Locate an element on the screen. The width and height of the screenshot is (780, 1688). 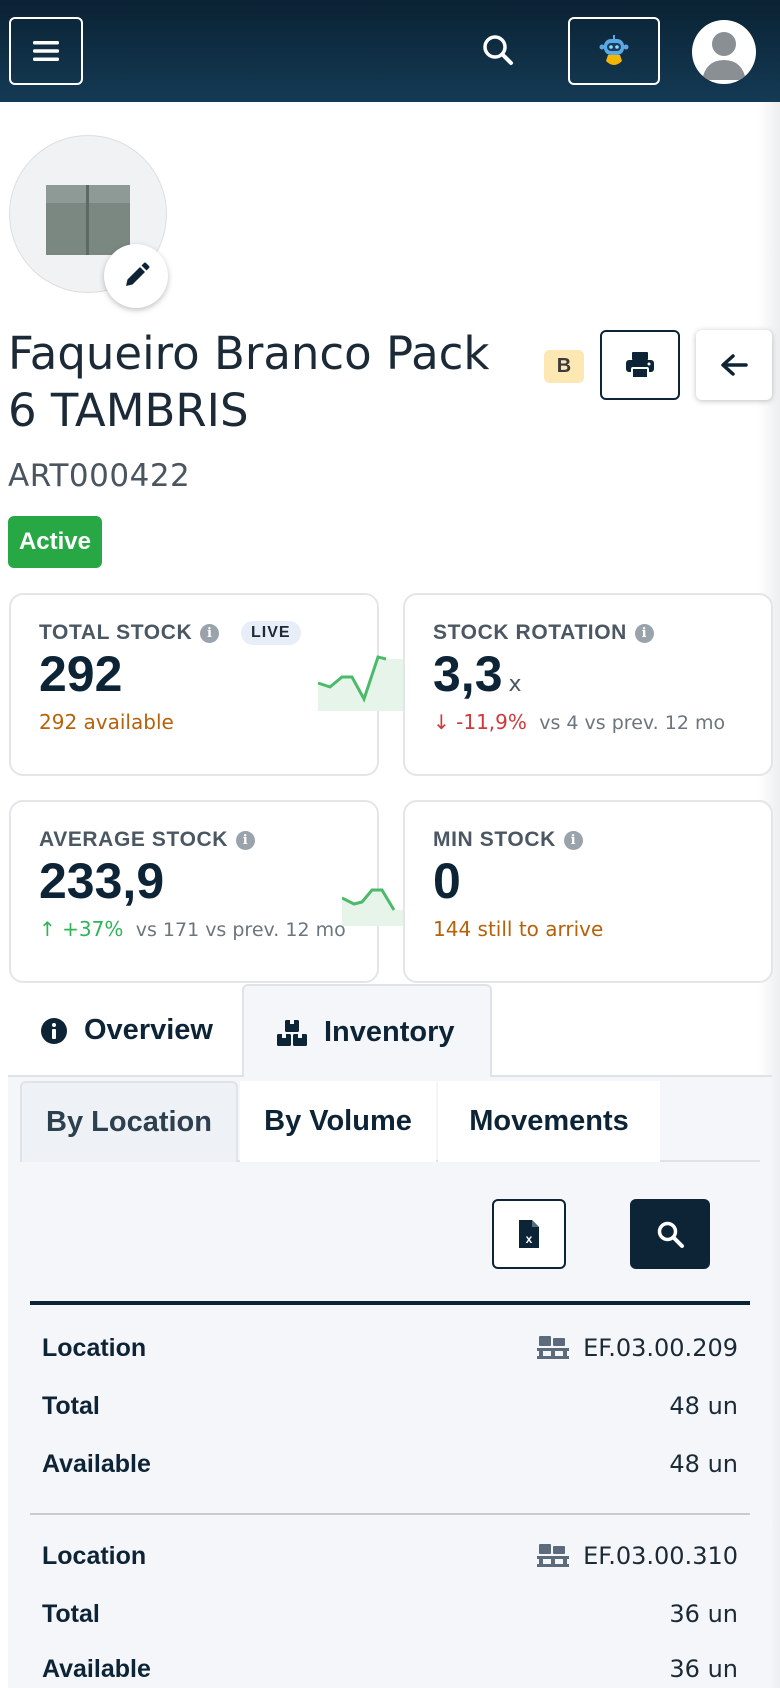
location-value-group: EF.03.00.209 is located at coordinates (637, 1348).